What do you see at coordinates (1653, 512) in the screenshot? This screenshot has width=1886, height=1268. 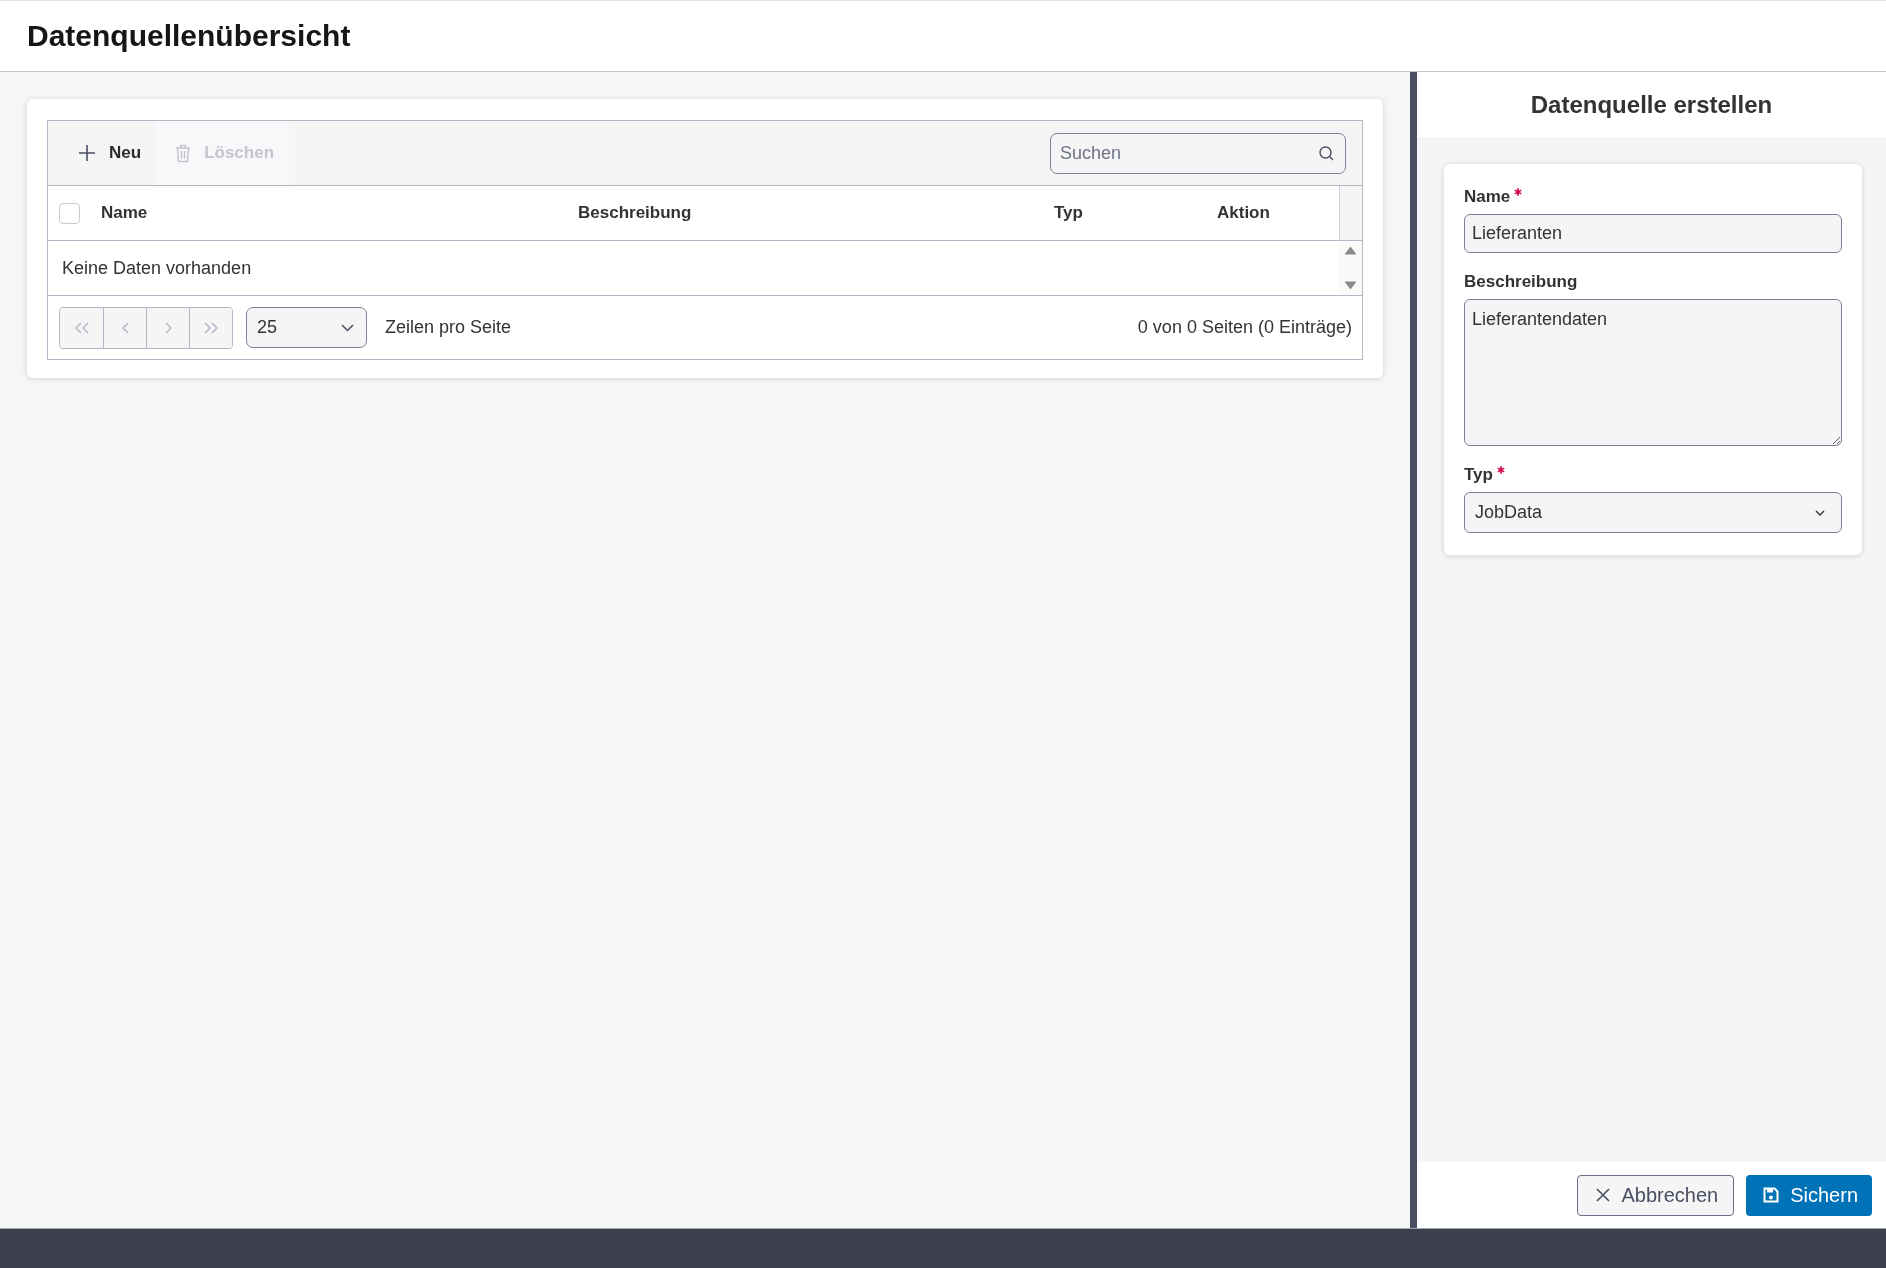 I see `type-dropdown: JobData` at bounding box center [1653, 512].